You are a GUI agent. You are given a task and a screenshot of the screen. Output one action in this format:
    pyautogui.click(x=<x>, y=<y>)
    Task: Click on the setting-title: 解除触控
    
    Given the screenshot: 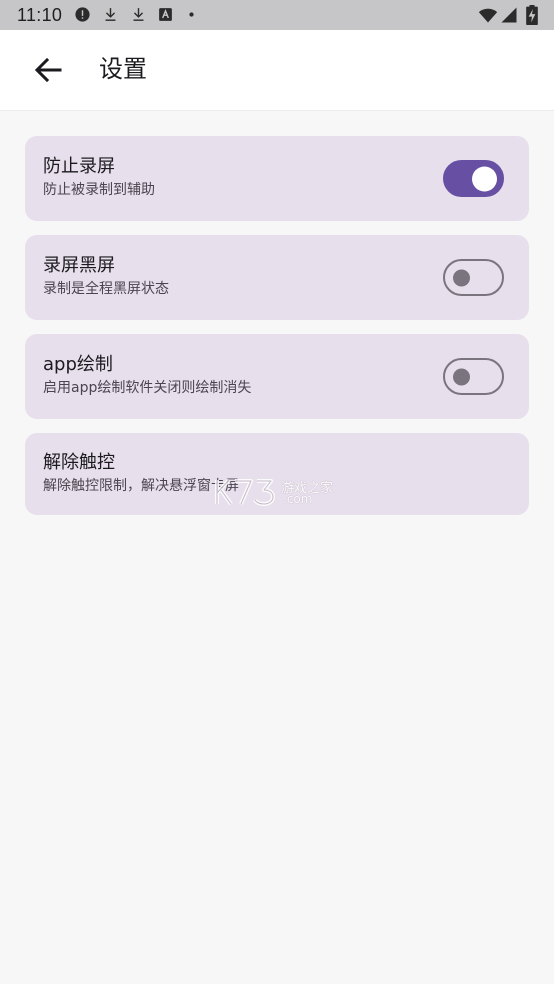 What is the action you would take?
    pyautogui.click(x=79, y=462)
    